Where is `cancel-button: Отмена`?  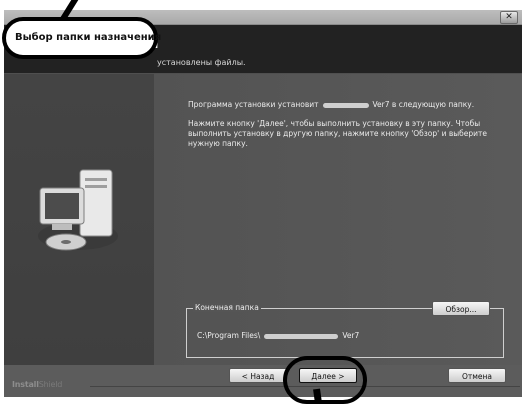
cancel-button: Отмена is located at coordinates (477, 375).